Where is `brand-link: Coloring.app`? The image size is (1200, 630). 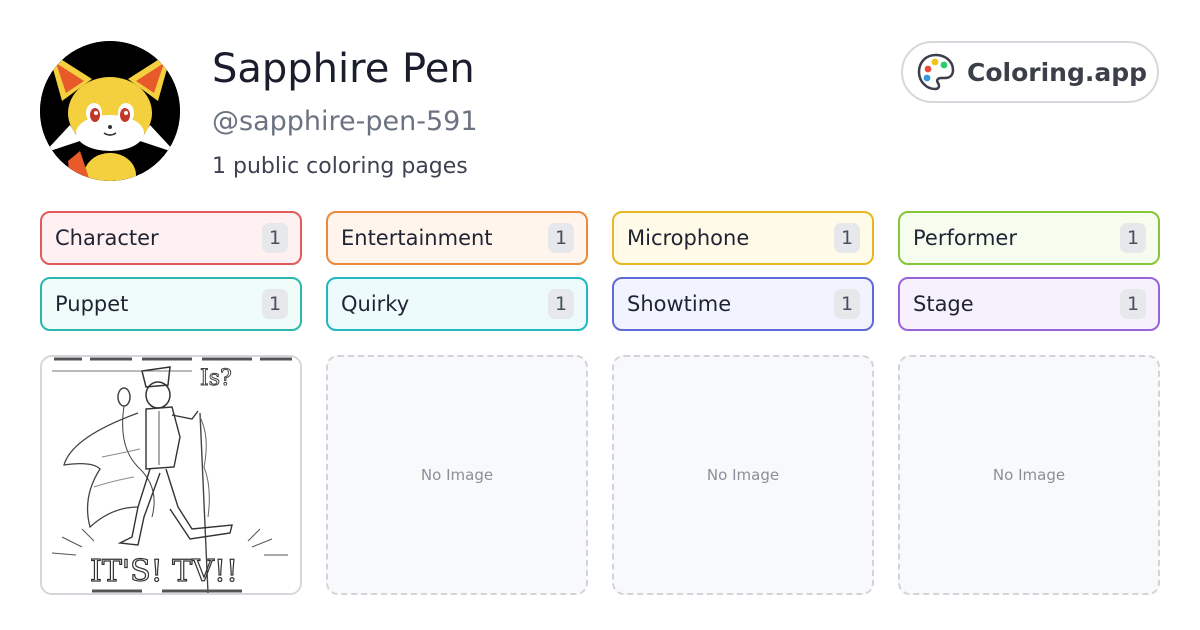
brand-link: Coloring.app is located at coordinates (1030, 72).